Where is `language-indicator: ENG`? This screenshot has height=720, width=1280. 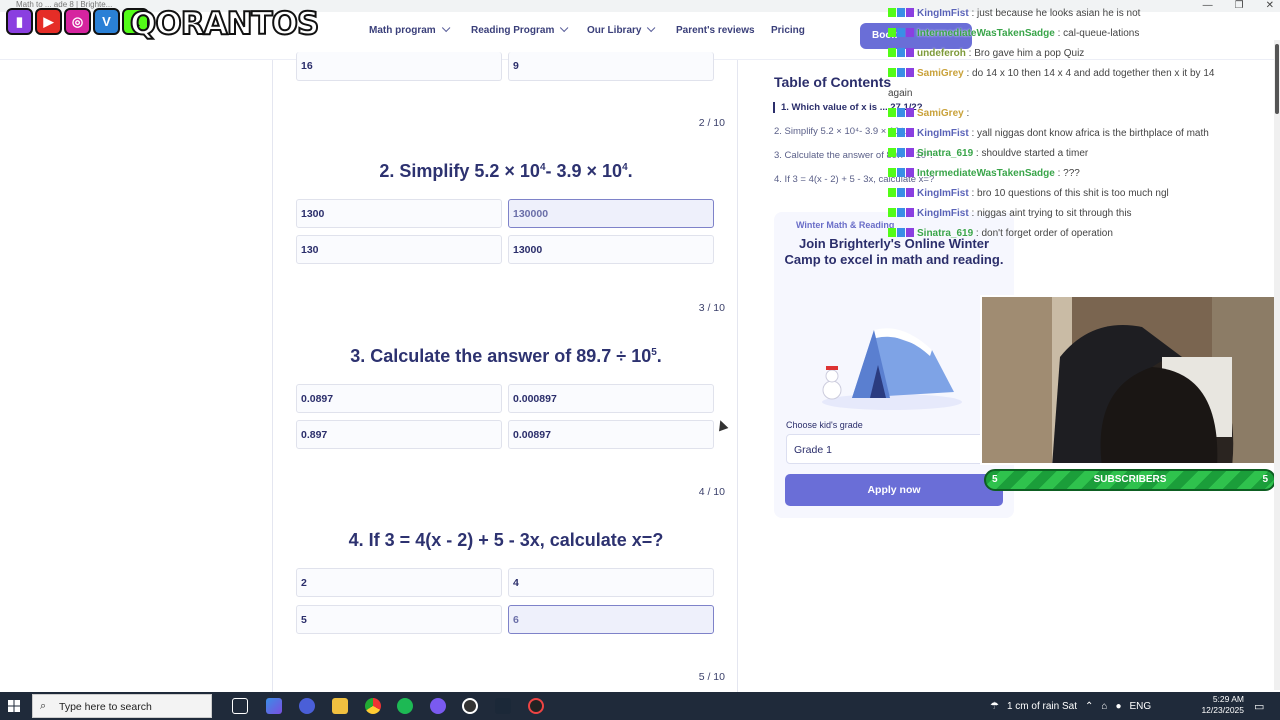 language-indicator: ENG is located at coordinates (1140, 706).